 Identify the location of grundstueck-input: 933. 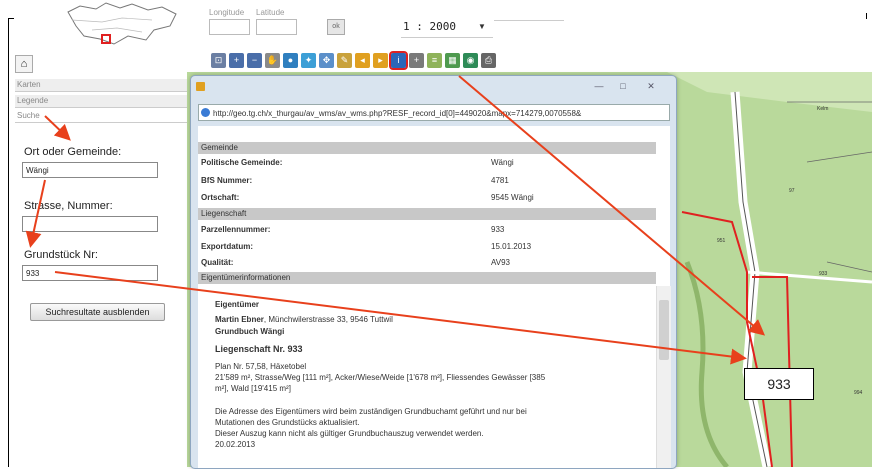
(90, 273).